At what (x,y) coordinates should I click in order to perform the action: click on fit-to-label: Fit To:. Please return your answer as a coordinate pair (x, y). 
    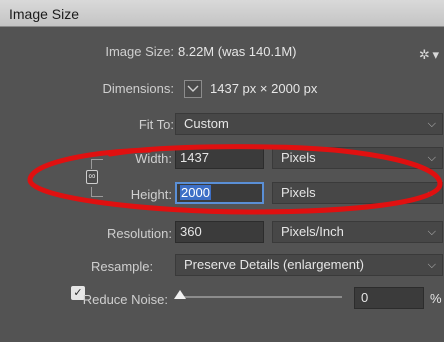
    Looking at the image, I should click on (156, 124).